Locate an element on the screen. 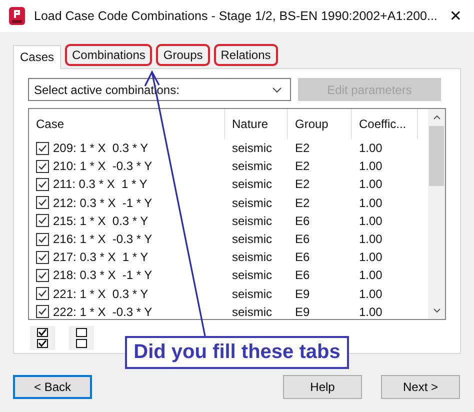 The width and height of the screenshot is (474, 412). select-all-button is located at coordinates (42, 338).